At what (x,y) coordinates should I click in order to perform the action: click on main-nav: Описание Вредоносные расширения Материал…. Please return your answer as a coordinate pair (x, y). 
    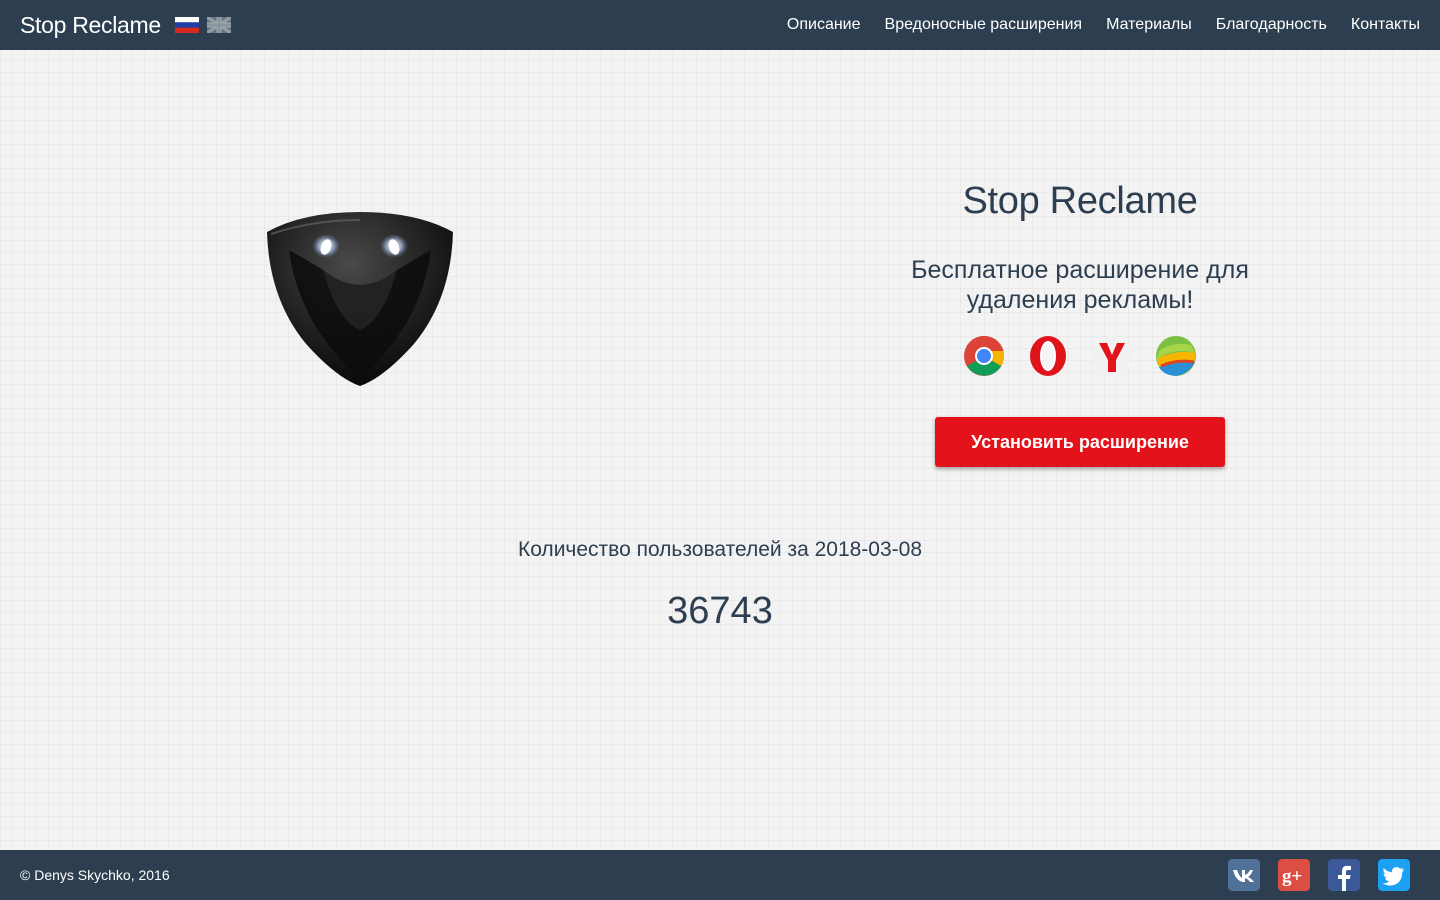
    Looking at the image, I should click on (1103, 25).